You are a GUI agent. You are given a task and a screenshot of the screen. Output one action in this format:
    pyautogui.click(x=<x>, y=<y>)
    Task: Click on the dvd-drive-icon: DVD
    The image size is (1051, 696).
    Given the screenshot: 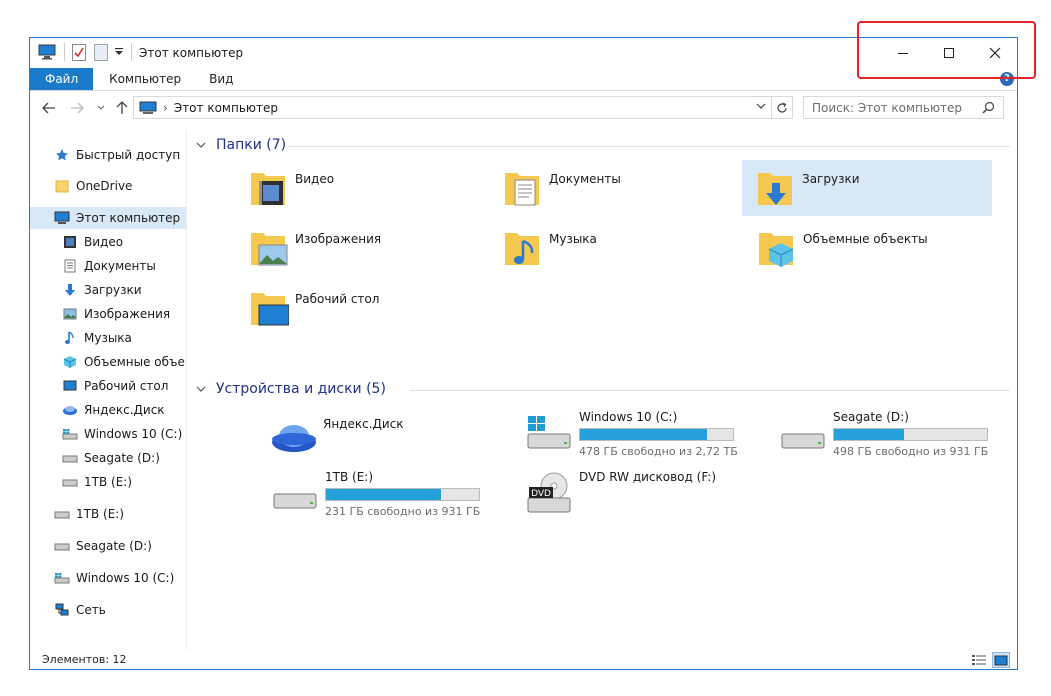 What is the action you would take?
    pyautogui.click(x=549, y=492)
    